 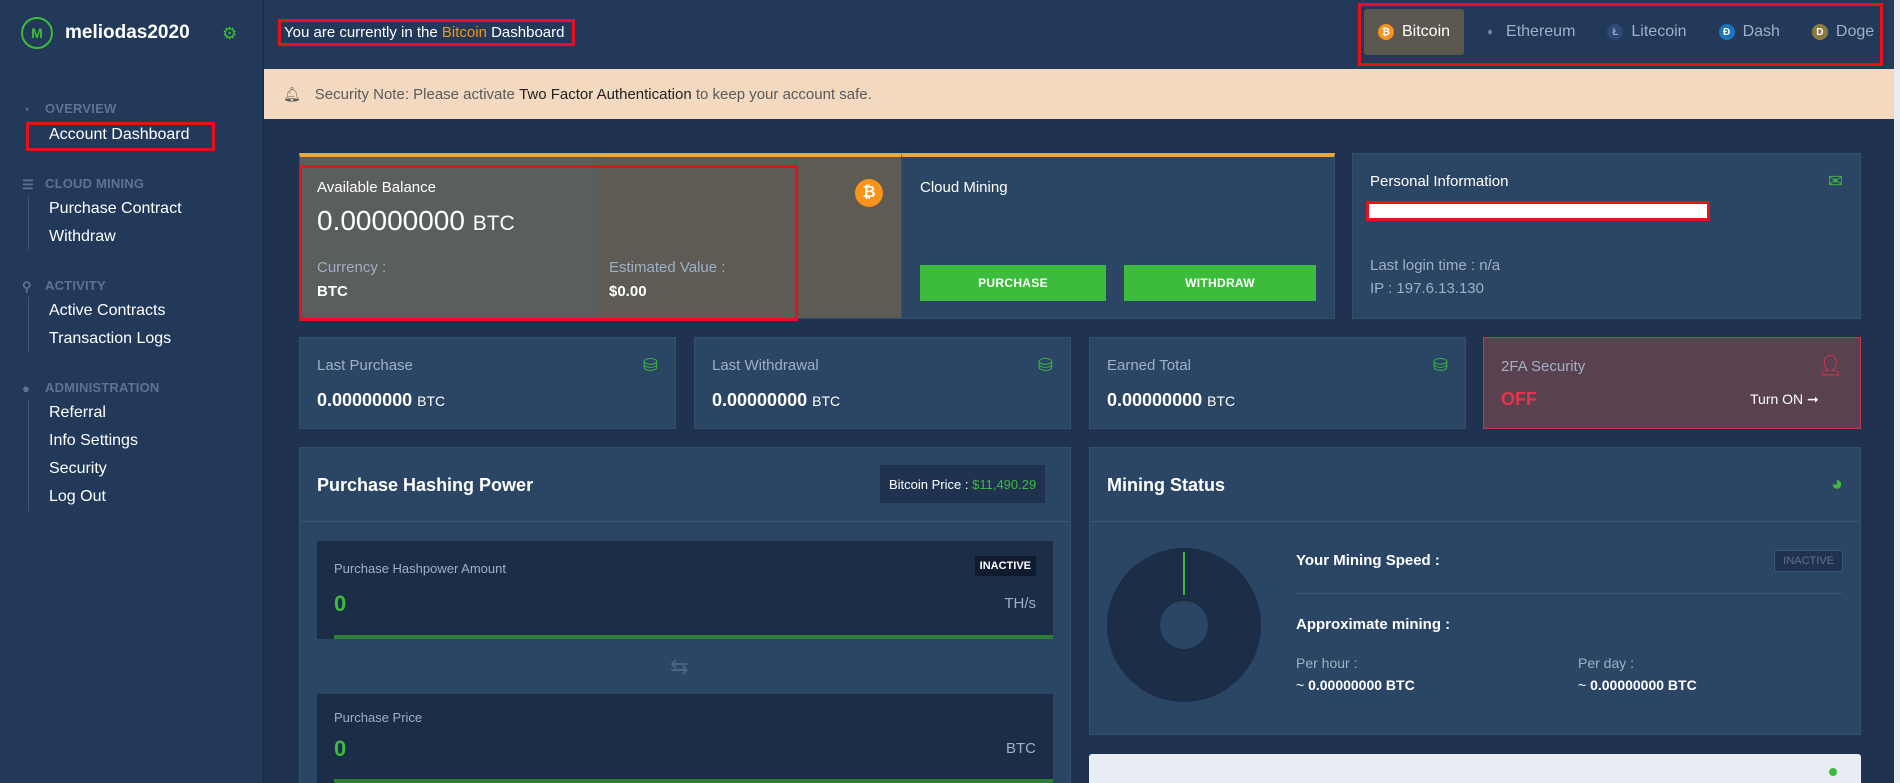 What do you see at coordinates (340, 748) in the screenshot?
I see `purchase-price-value: 0` at bounding box center [340, 748].